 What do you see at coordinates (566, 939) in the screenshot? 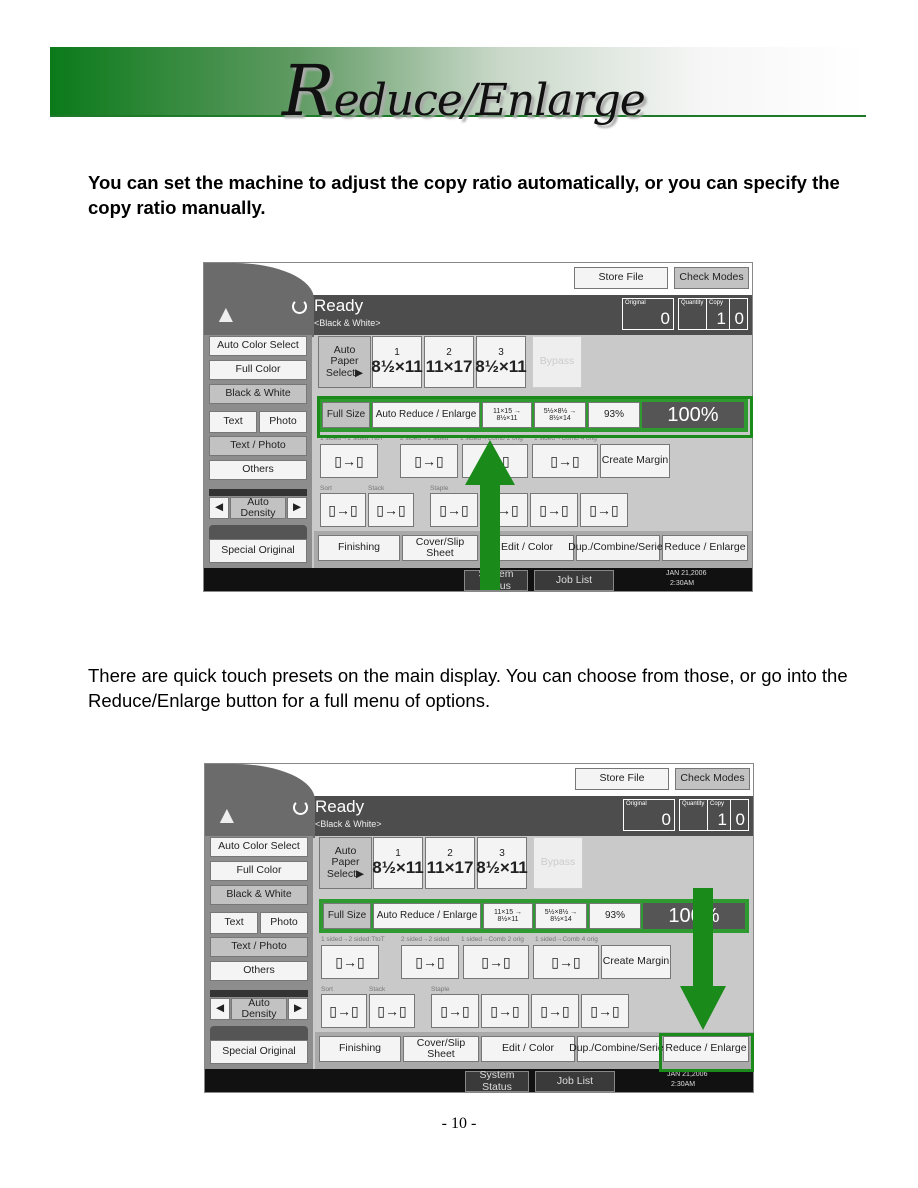
I see `duplex-label: 1 sided→Comb 4 orig` at bounding box center [566, 939].